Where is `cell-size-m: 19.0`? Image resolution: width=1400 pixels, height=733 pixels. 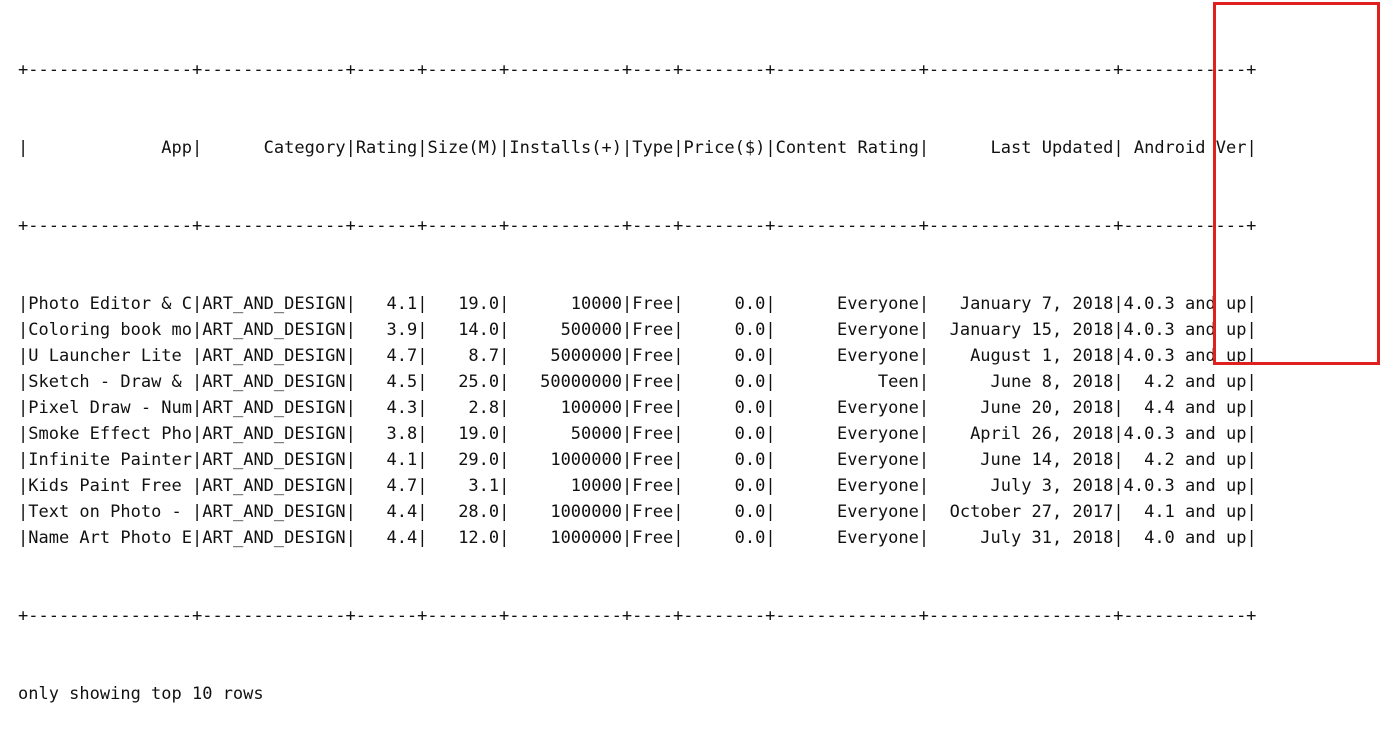
cell-size-m: 19.0 is located at coordinates (463, 304).